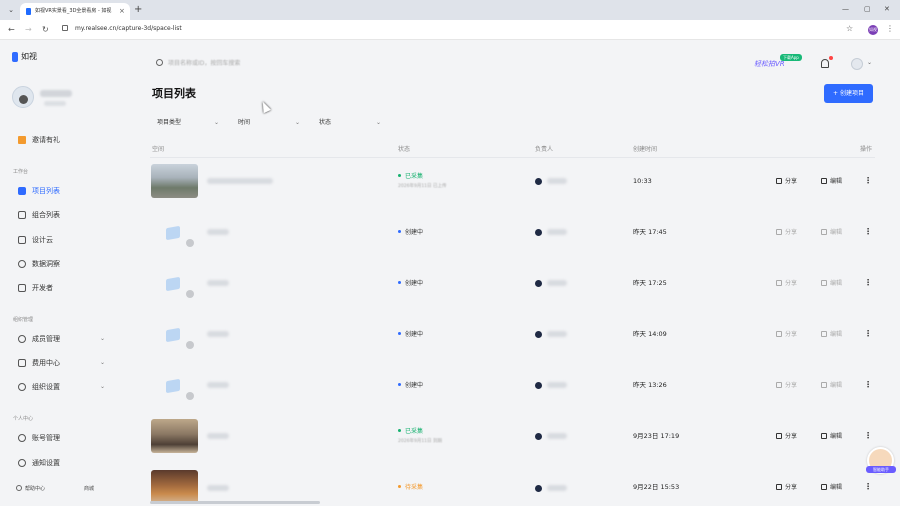  Describe the element at coordinates (56, 93) in the screenshot. I see `user-name-redacted` at that location.